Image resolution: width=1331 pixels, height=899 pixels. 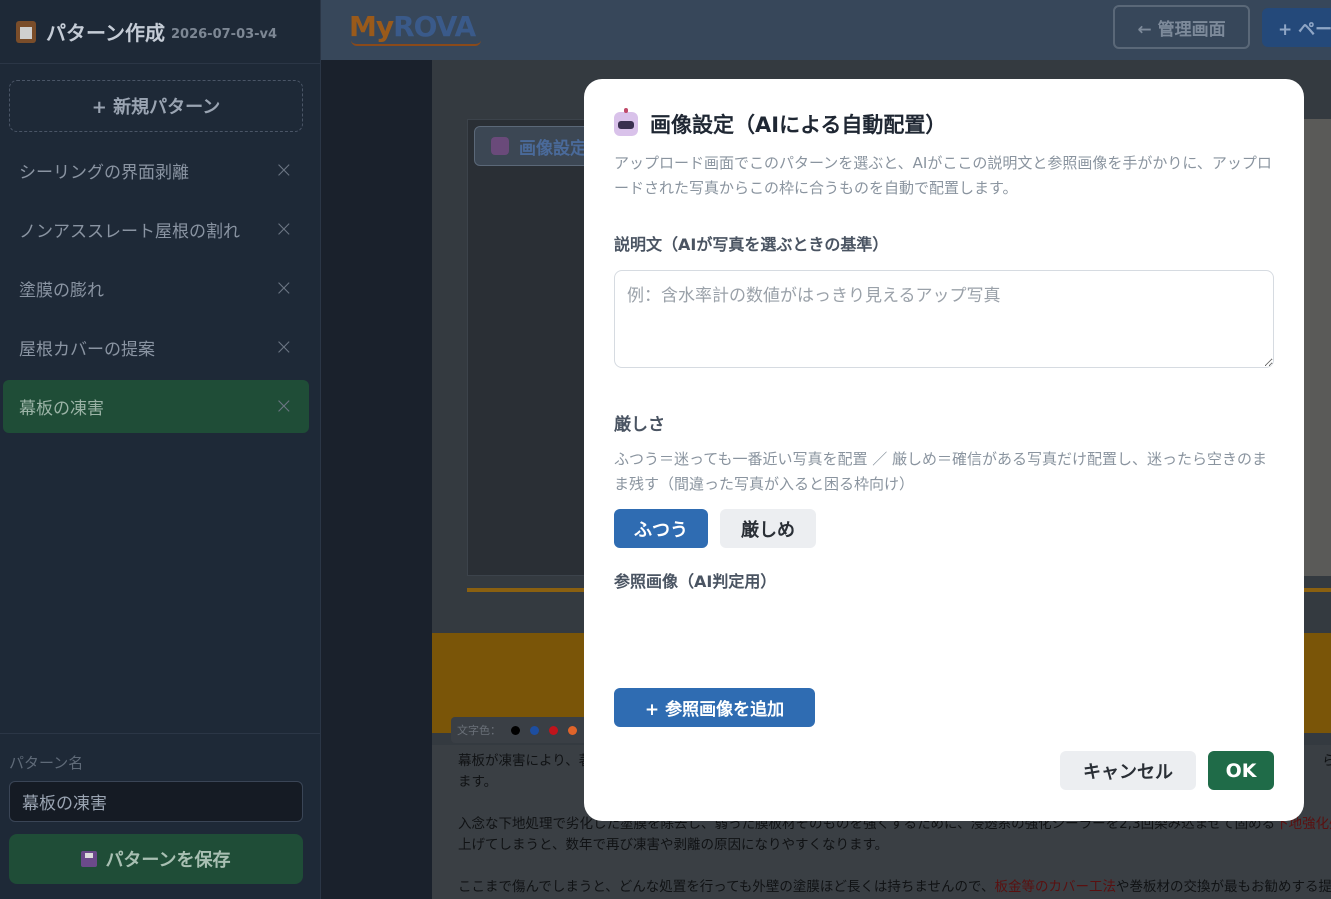 What do you see at coordinates (768, 528) in the screenshot?
I see `strictness-strict-button: 厳しめ` at bounding box center [768, 528].